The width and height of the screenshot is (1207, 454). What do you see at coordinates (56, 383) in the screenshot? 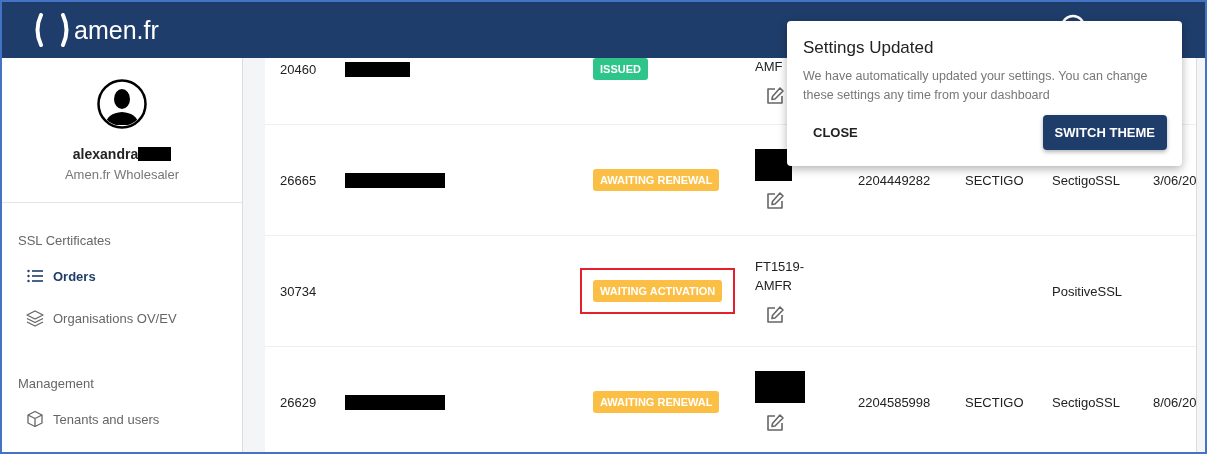
I see `section-heading: Management` at bounding box center [56, 383].